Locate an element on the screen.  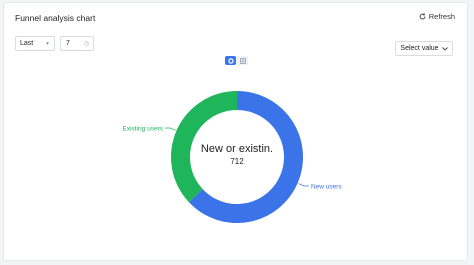
donut-slice-label: New users is located at coordinates (326, 186).